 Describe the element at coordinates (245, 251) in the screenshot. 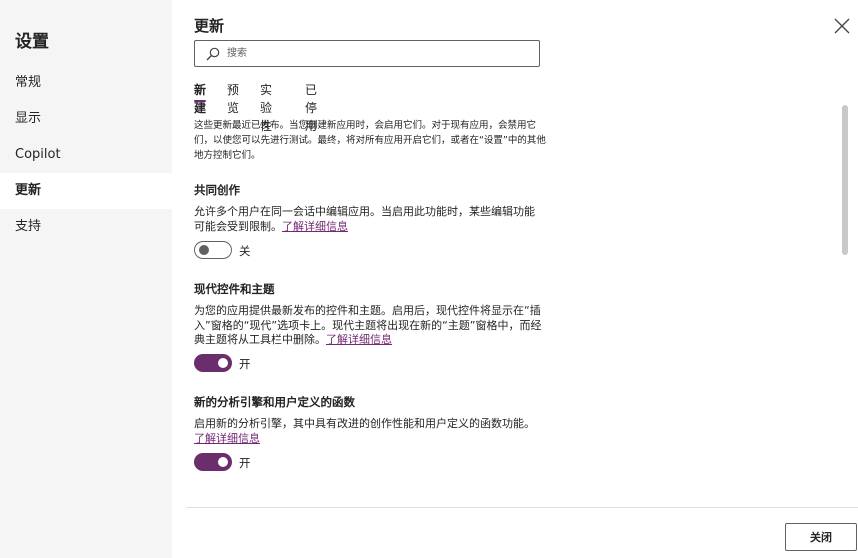

I see `coauthoring-toggle-label: 关` at that location.